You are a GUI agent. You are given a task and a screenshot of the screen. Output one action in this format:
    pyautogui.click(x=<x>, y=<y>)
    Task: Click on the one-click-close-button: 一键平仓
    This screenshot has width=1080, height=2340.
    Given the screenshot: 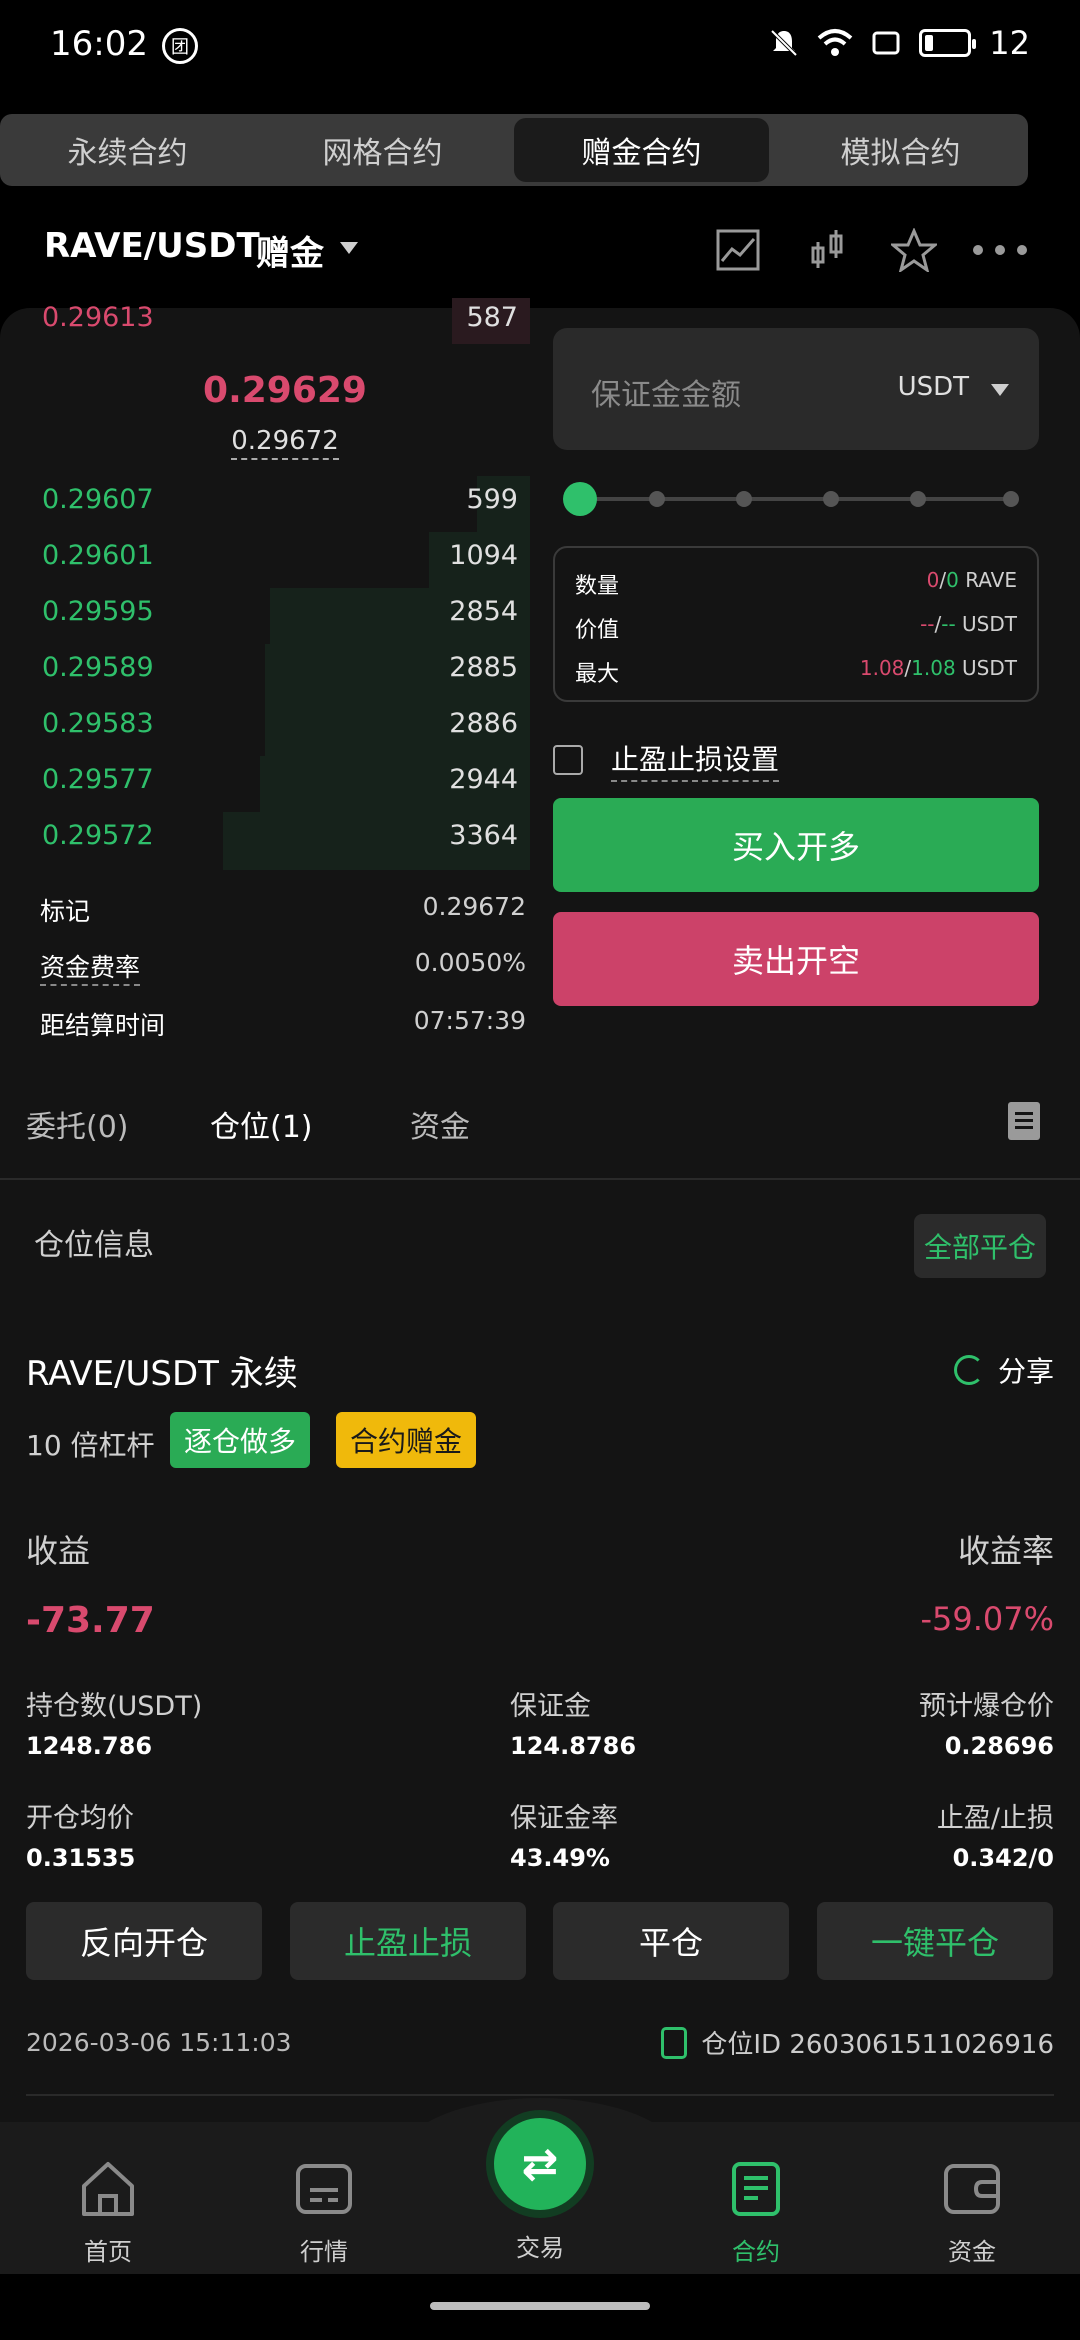 What is the action you would take?
    pyautogui.click(x=935, y=1941)
    